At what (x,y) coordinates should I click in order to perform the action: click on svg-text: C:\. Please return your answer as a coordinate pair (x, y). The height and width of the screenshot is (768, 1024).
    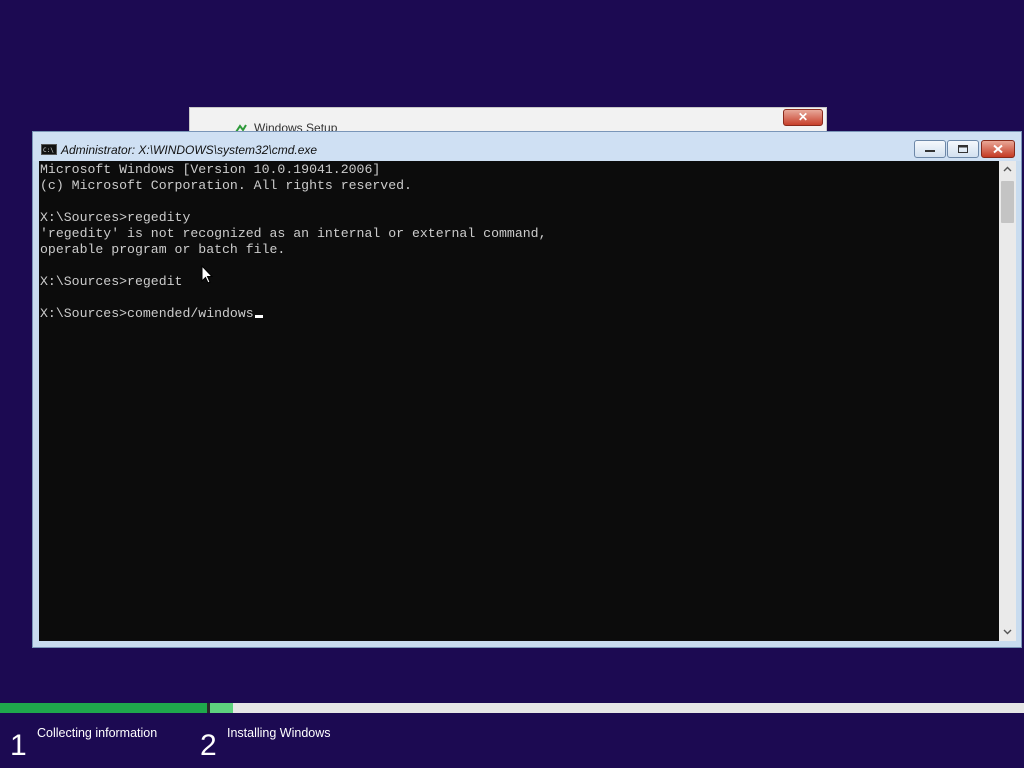
    Looking at the image, I should click on (48, 150).